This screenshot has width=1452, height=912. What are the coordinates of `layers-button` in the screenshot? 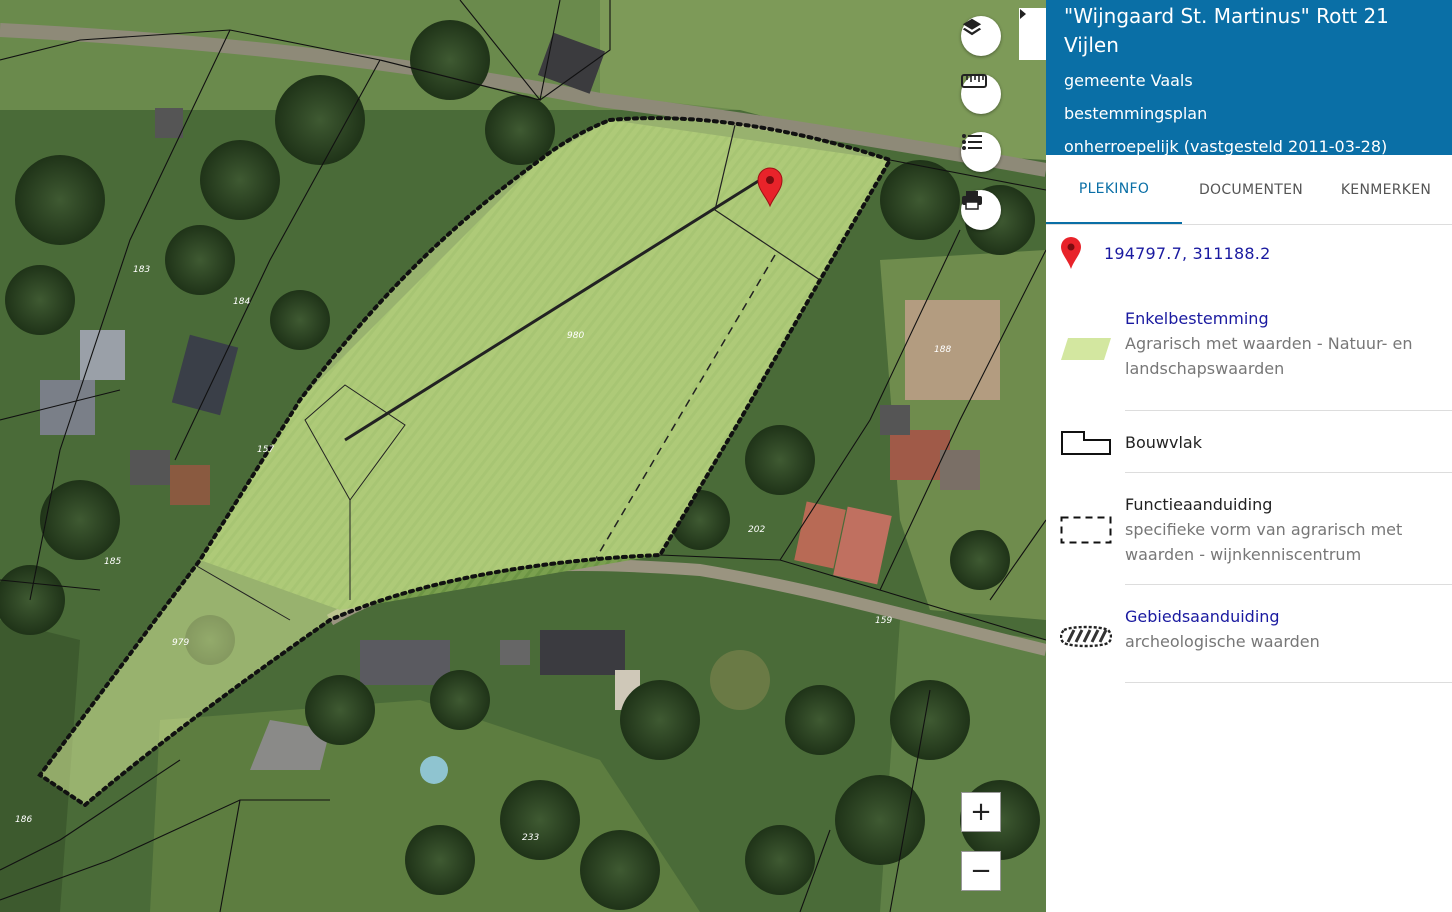 It's located at (981, 36).